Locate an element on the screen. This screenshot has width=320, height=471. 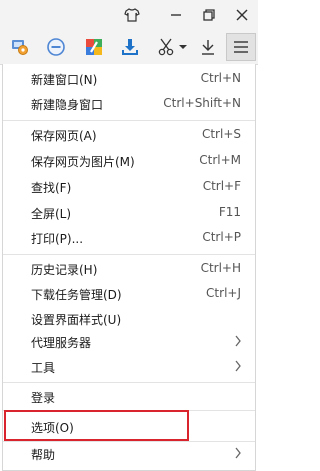
menu-item-label: 查找(F) is located at coordinates (51, 188).